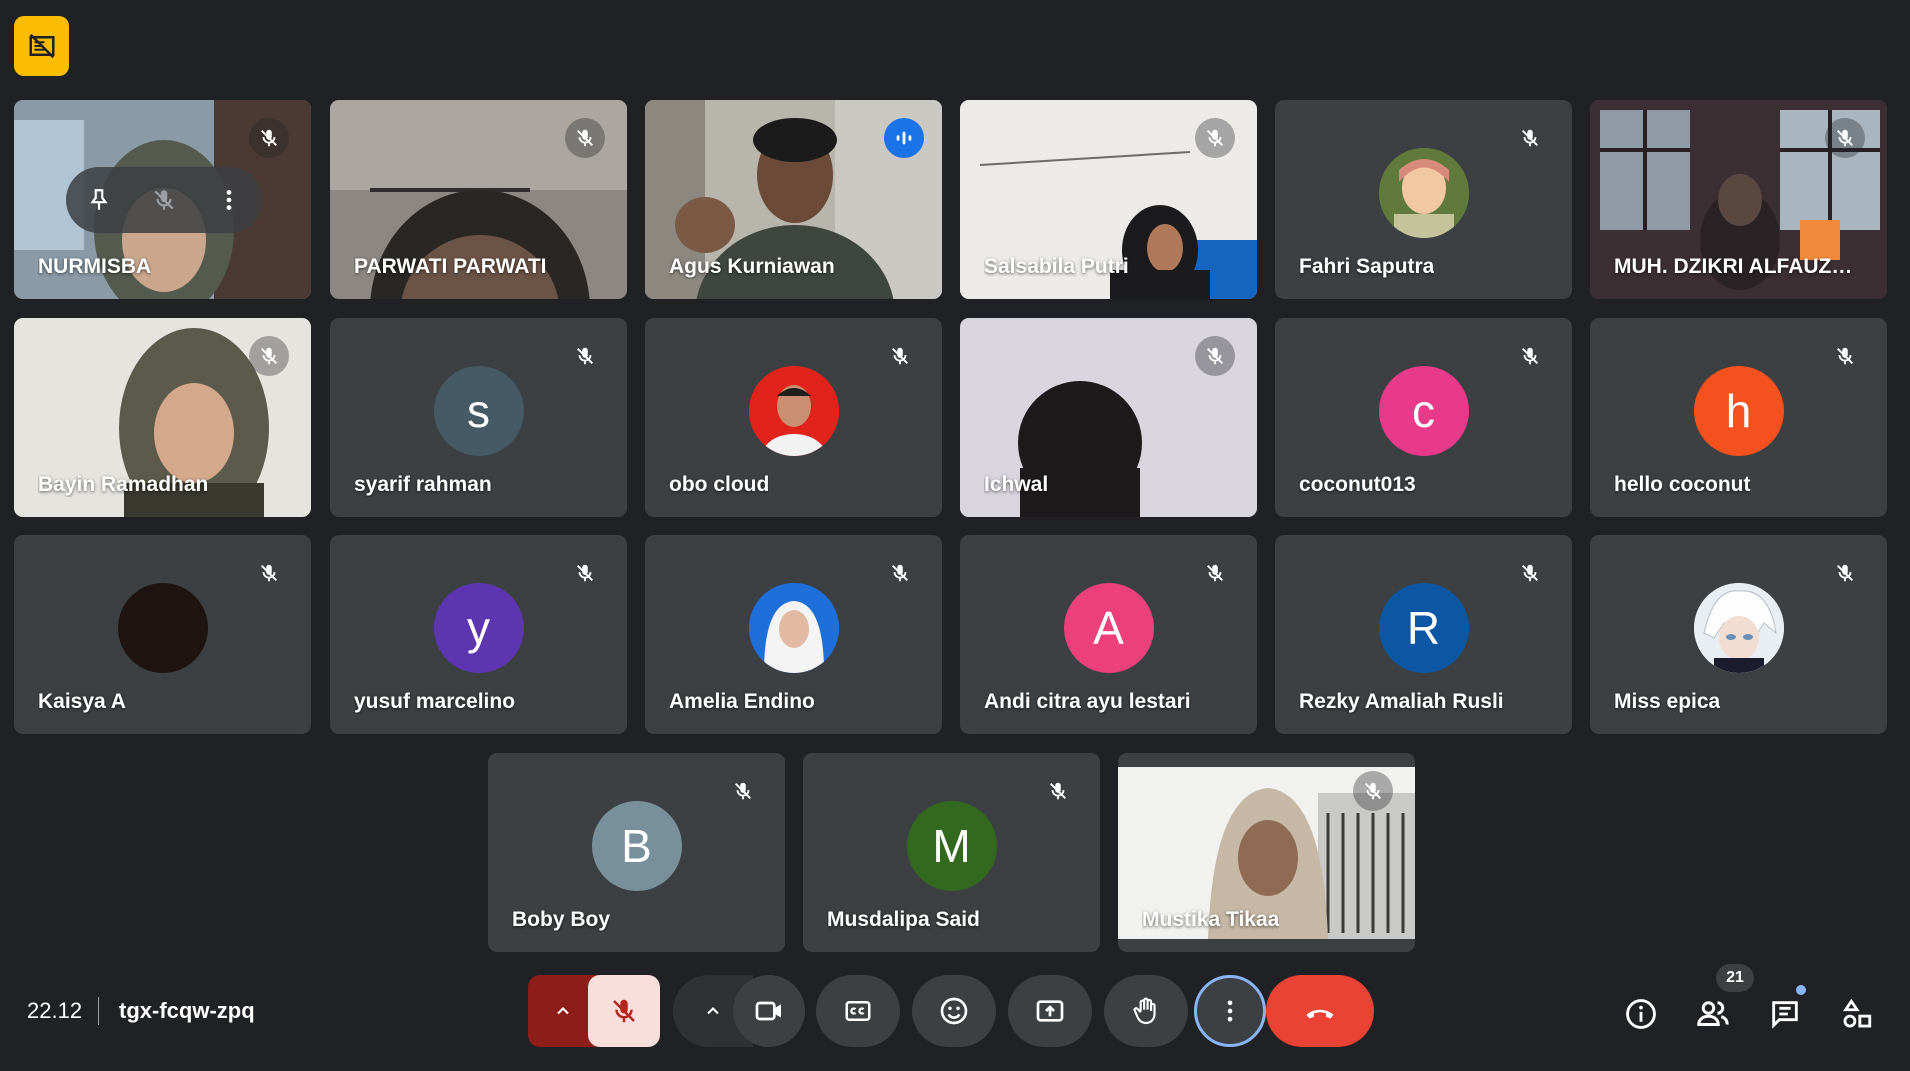 This screenshot has height=1071, width=1910. I want to click on participant-name: obo cloud, so click(719, 484).